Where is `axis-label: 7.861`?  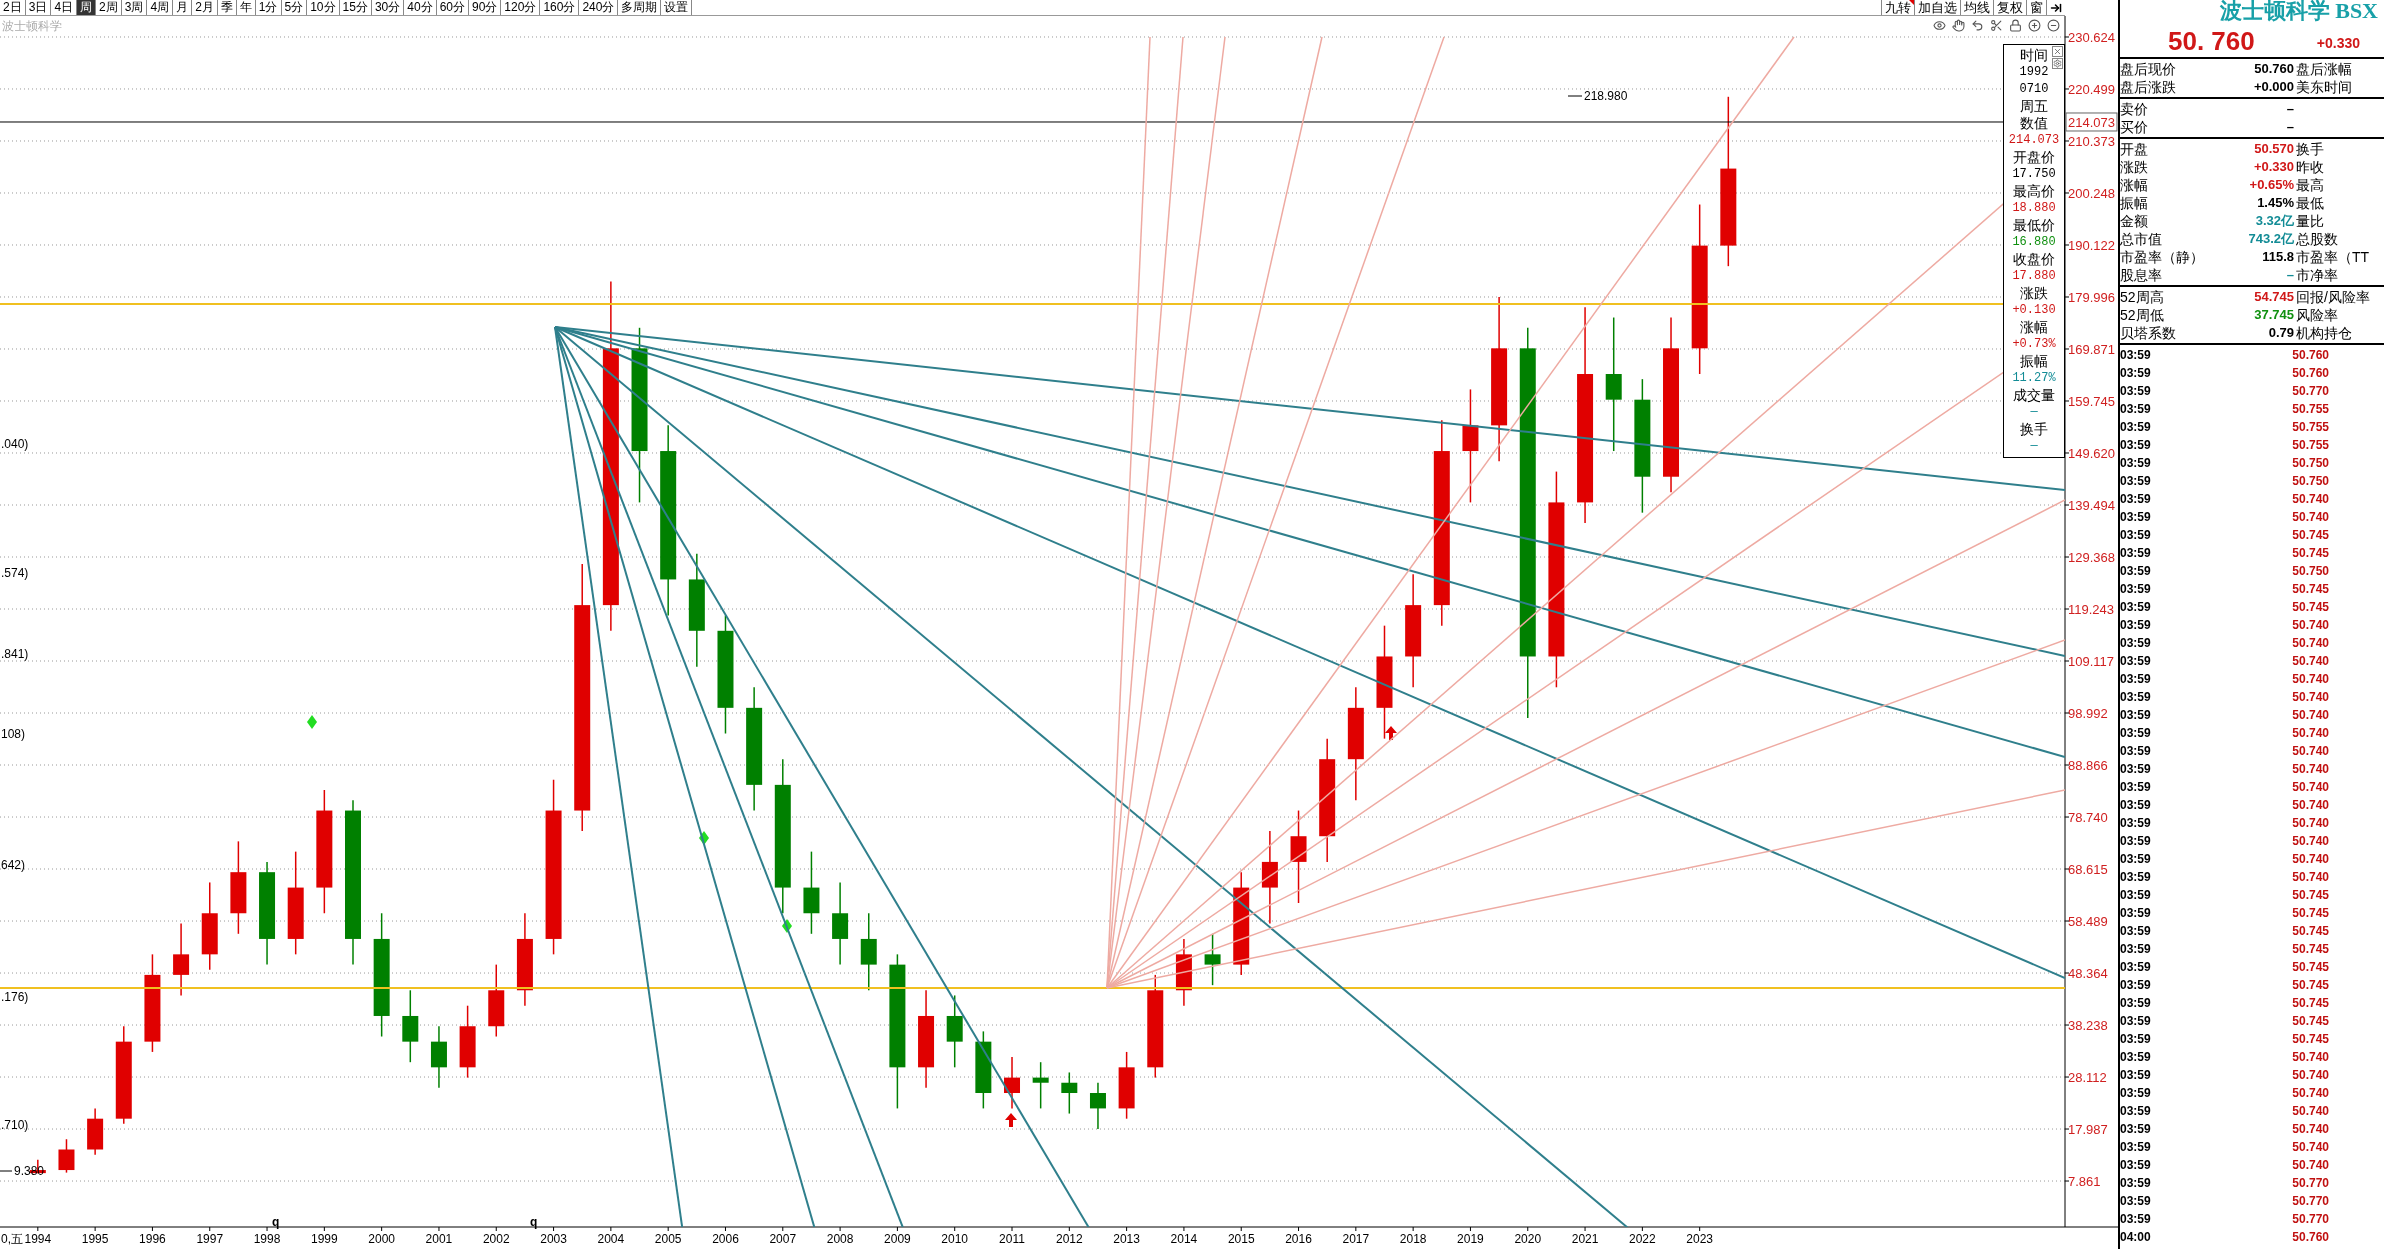
axis-label: 7.861 is located at coordinates (2084, 1182).